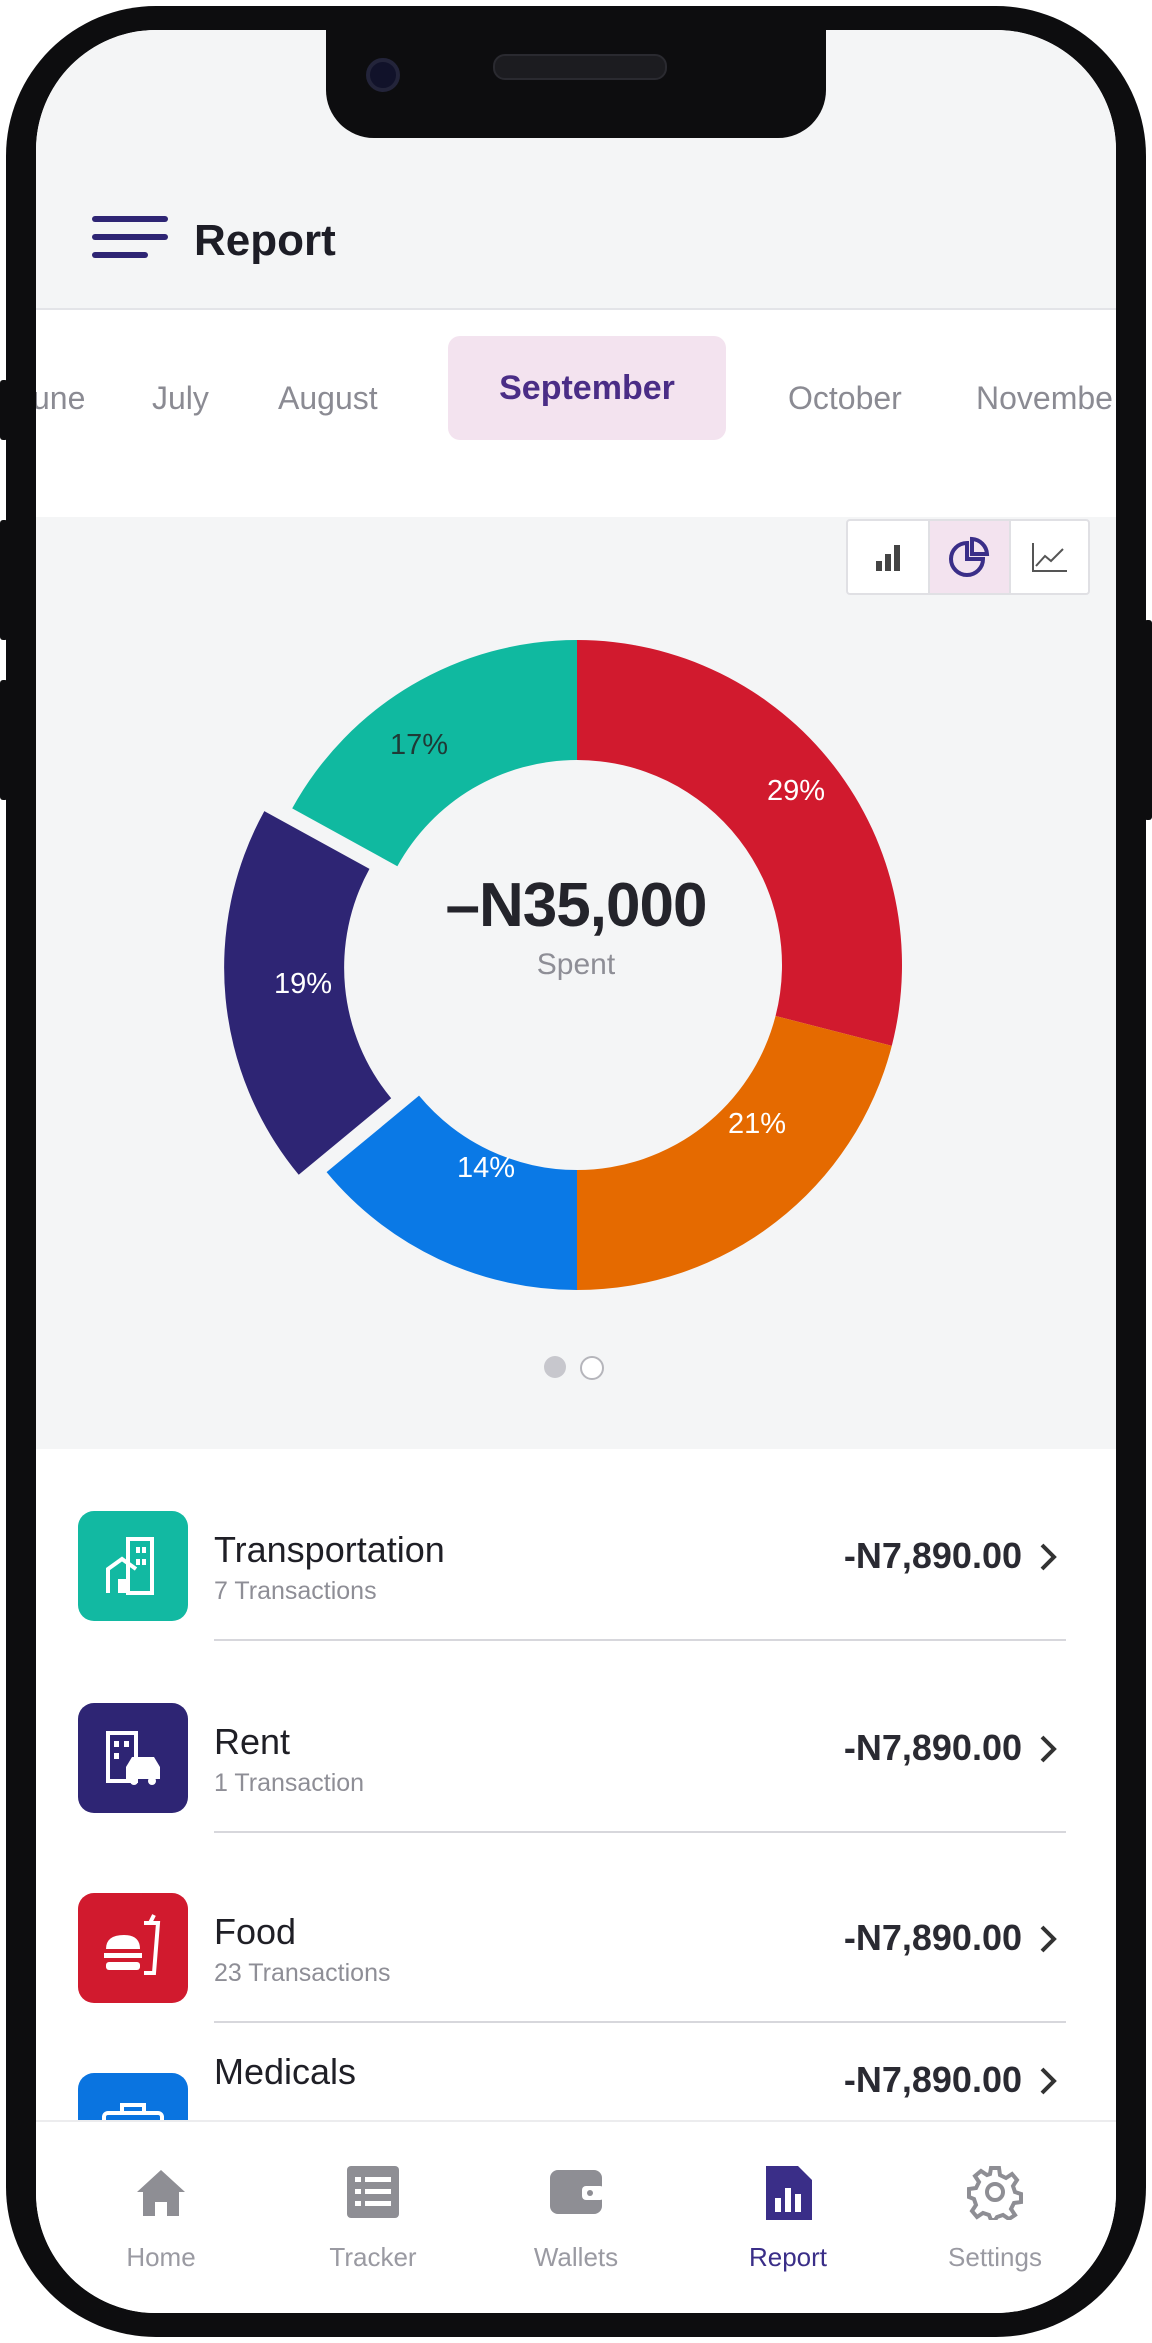 This screenshot has width=1152, height=2343. I want to click on transaction-count: 7 Transactions, so click(295, 1591).